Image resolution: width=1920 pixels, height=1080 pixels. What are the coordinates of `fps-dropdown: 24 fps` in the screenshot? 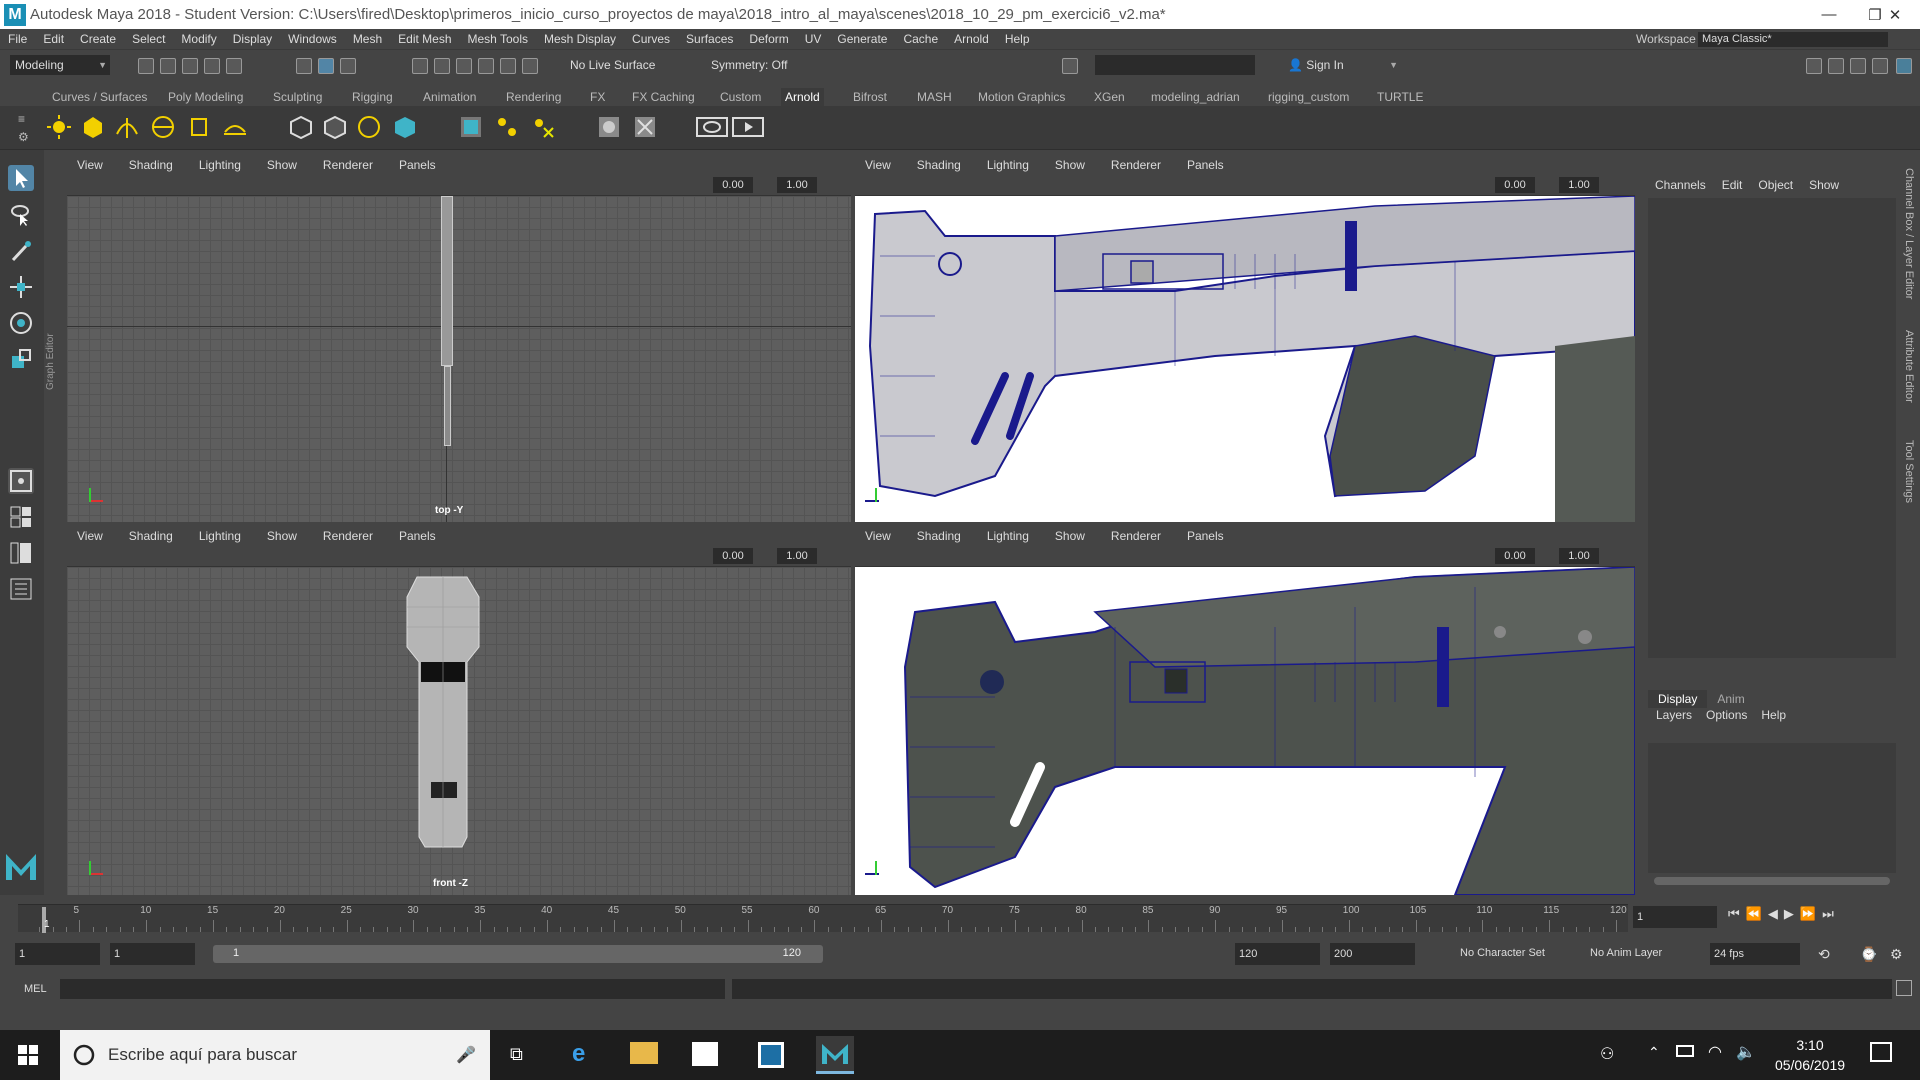 It's located at (1755, 954).